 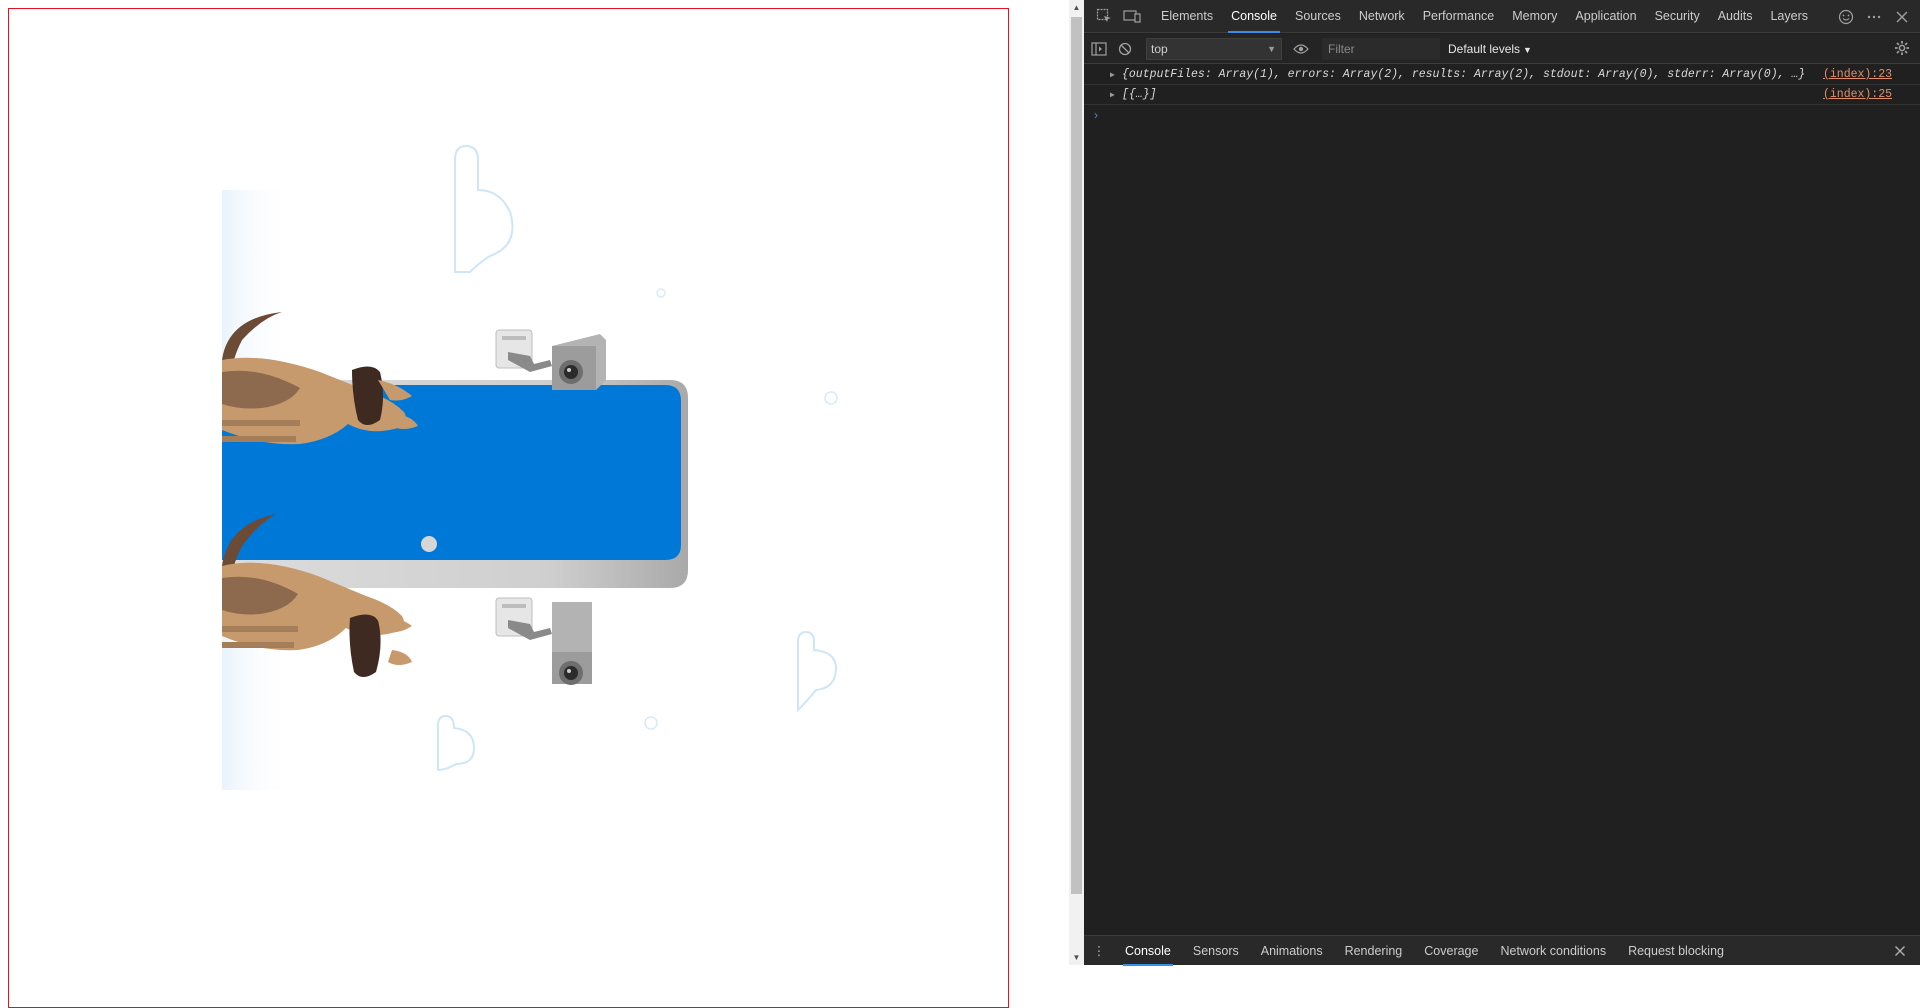 I want to click on page-scrollbar: ▲ ▼, so click(x=1076, y=482).